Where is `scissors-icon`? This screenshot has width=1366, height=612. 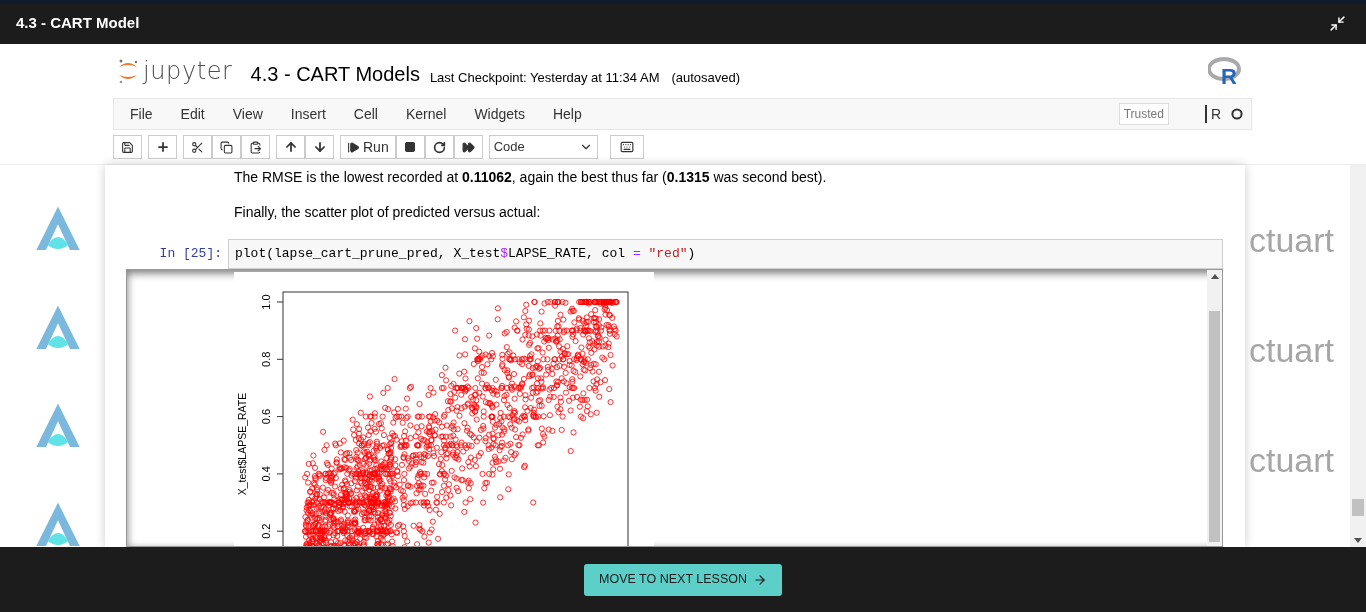 scissors-icon is located at coordinates (197, 147).